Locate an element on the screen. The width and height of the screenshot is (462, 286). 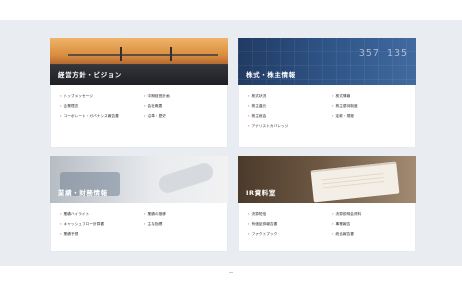
link-item: トップメッセージ is located at coordinates (76, 96).